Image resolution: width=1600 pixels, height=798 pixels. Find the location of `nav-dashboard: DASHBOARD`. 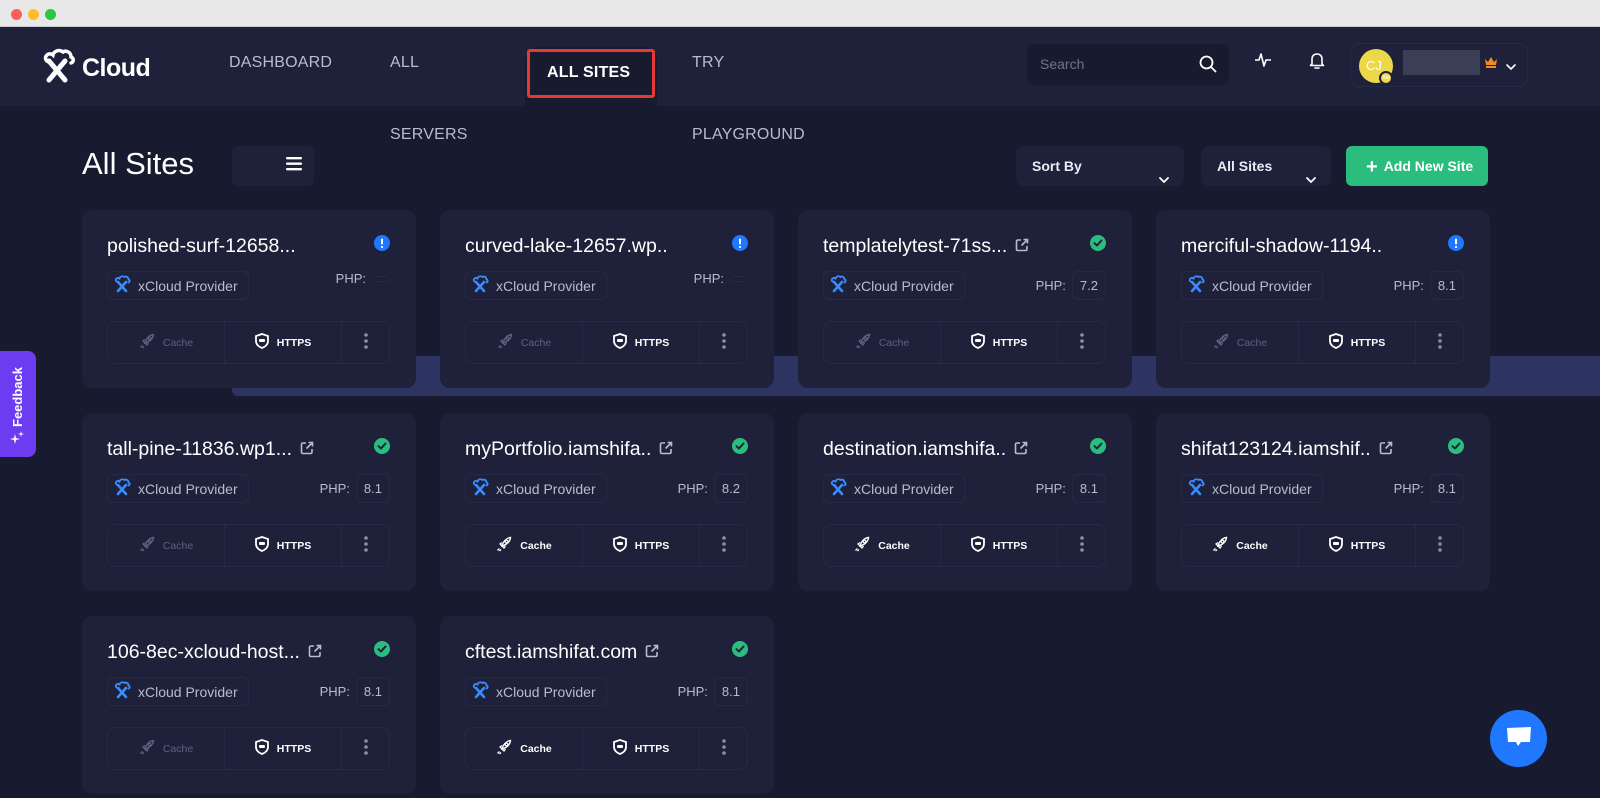

nav-dashboard: DASHBOARD is located at coordinates (280, 66).